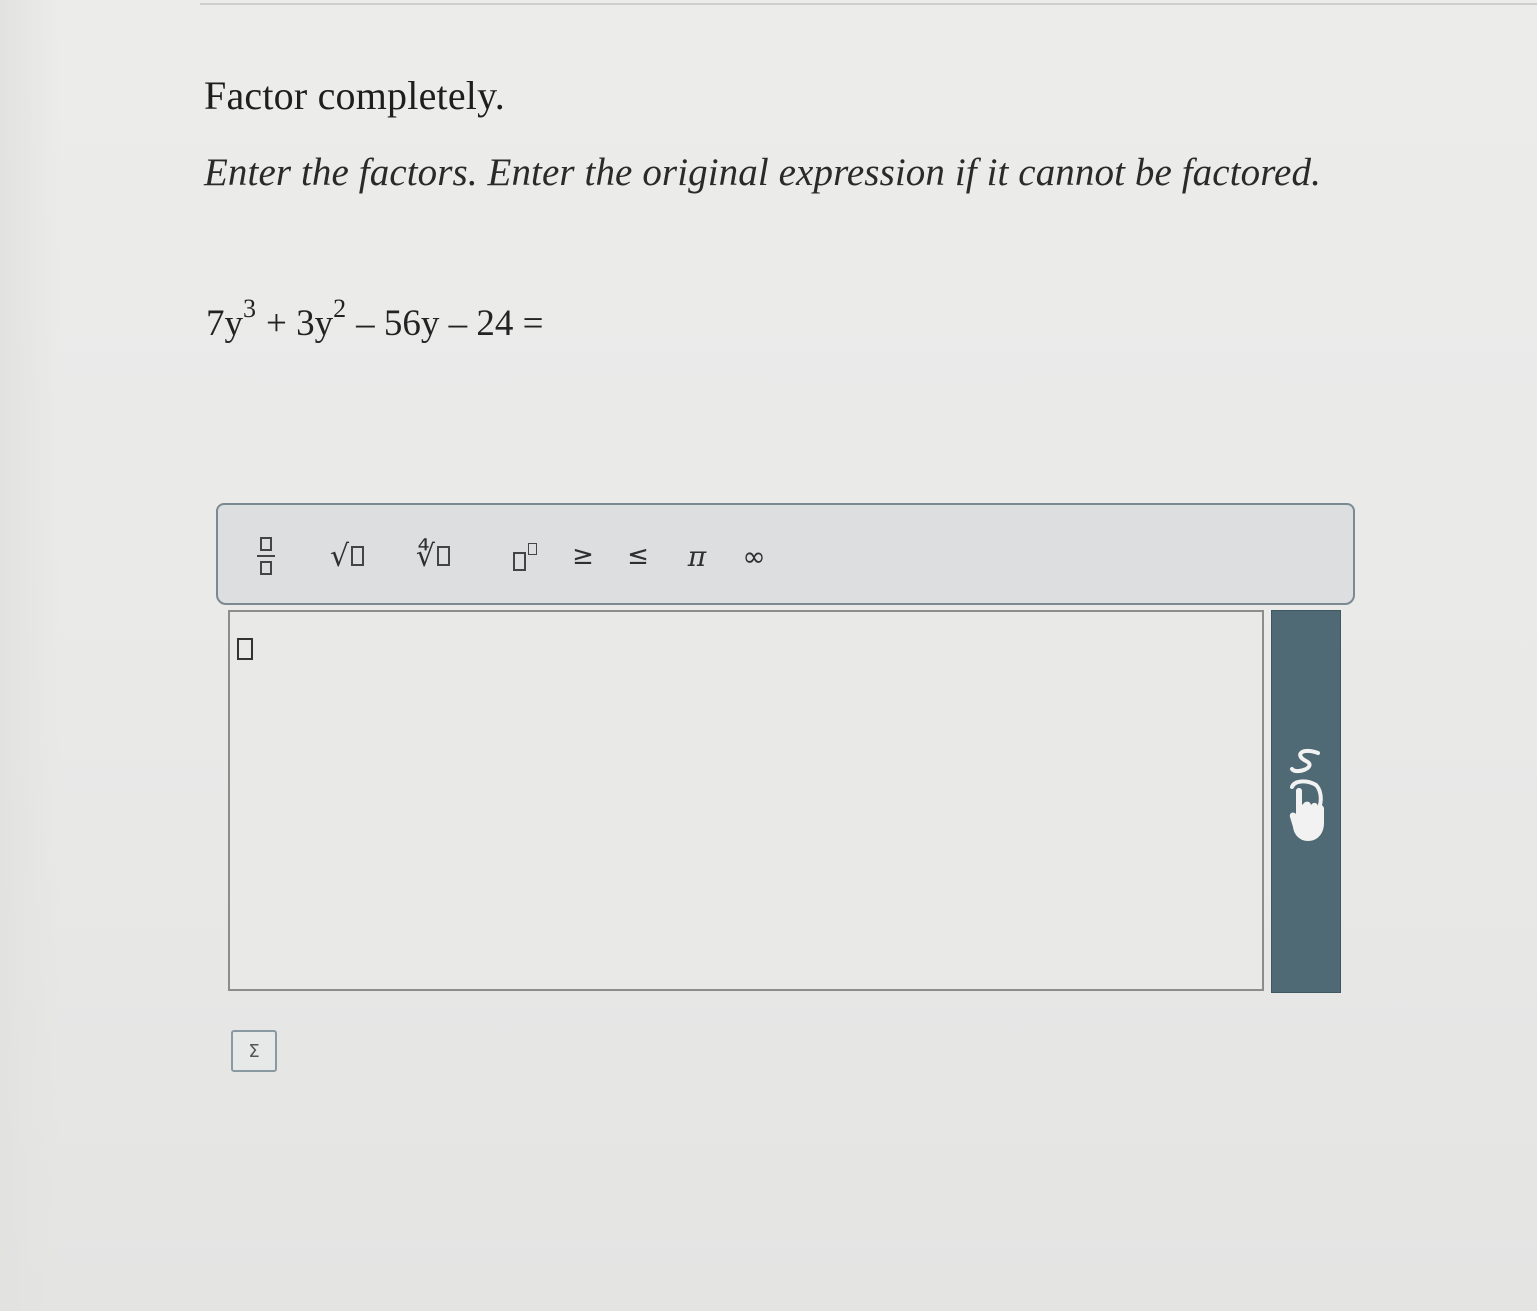  What do you see at coordinates (785, 554) in the screenshot?
I see `math-toolbar: √ ∜ ≥ ≤ π ∞` at bounding box center [785, 554].